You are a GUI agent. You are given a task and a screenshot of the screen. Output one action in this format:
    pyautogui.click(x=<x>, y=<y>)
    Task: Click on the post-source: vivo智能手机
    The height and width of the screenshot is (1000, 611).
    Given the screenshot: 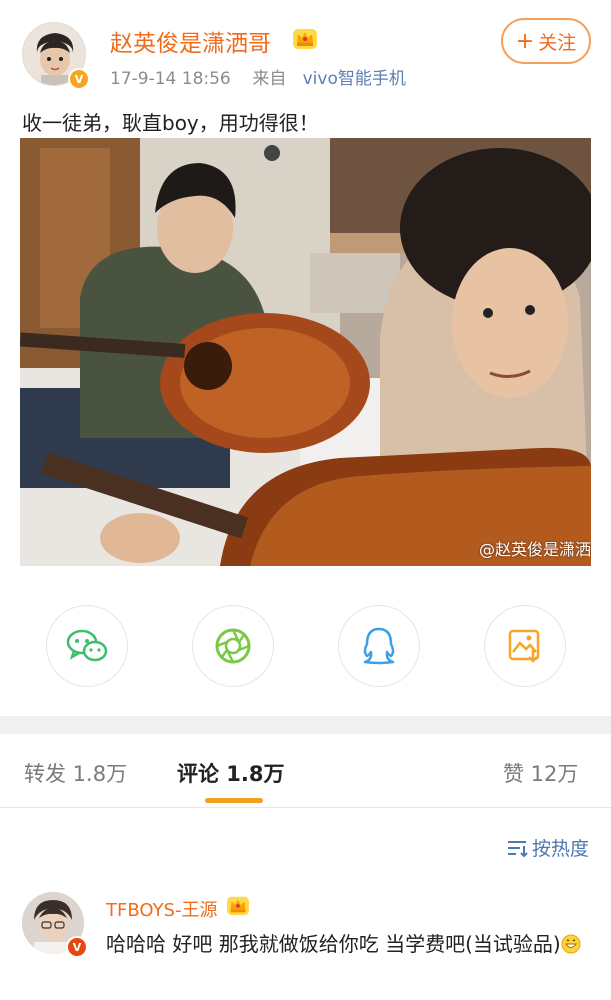 What is the action you would take?
    pyautogui.click(x=354, y=79)
    